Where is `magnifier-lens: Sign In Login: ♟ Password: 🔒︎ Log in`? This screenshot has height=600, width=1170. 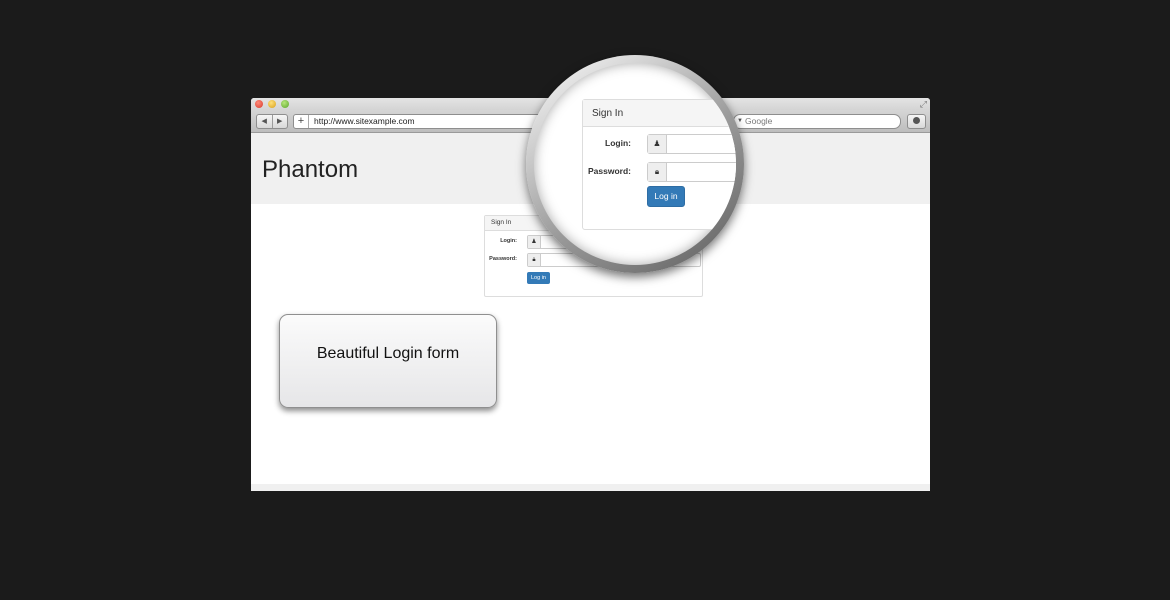
magnifier-lens: Sign In Login: ♟ Password: 🔒︎ Log in is located at coordinates (635, 164).